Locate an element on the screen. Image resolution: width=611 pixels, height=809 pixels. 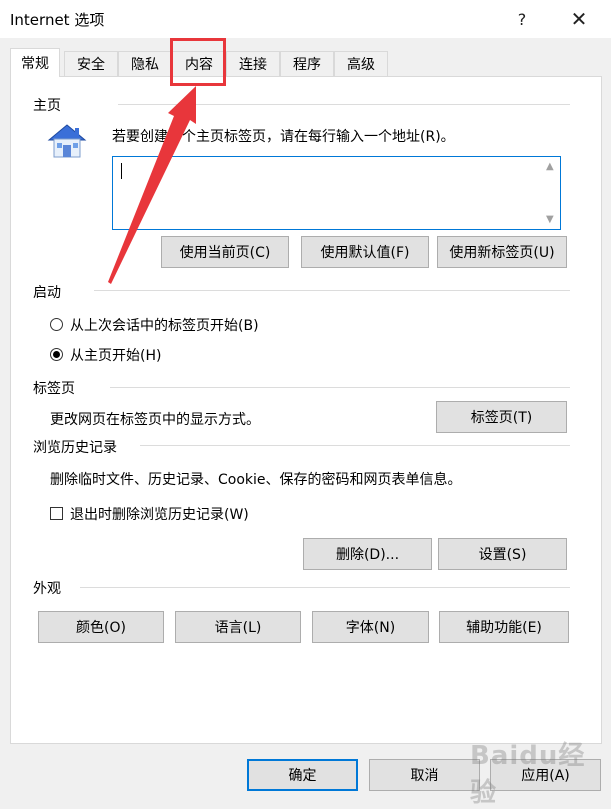
startup-section-label: 启动 is located at coordinates (47, 292).